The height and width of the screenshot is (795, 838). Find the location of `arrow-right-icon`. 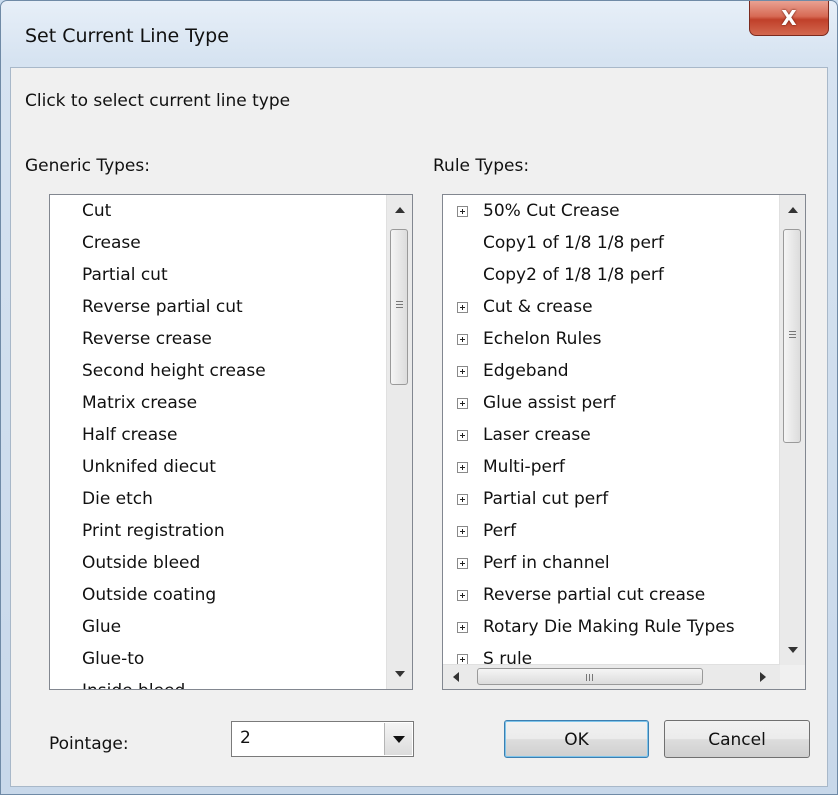

arrow-right-icon is located at coordinates (763, 677).